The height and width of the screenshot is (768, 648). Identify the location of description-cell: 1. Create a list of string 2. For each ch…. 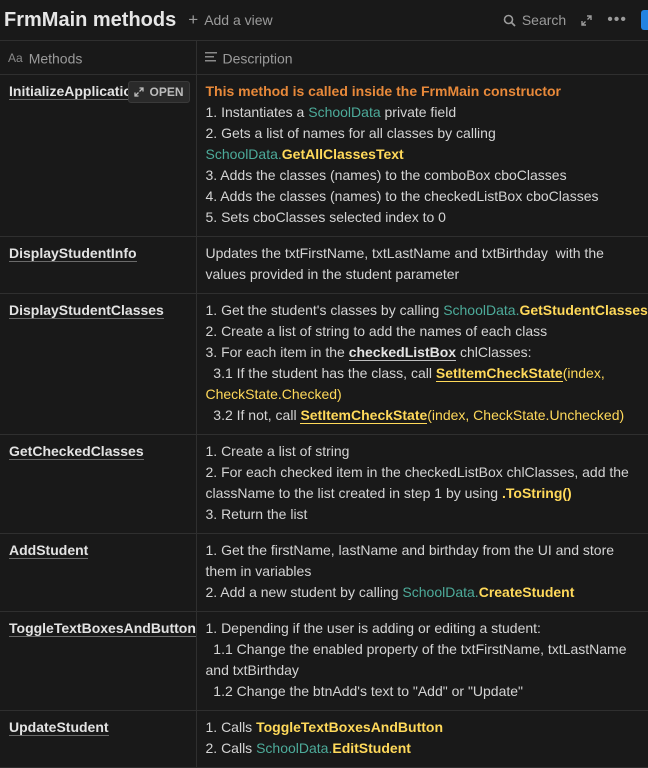
(421, 484).